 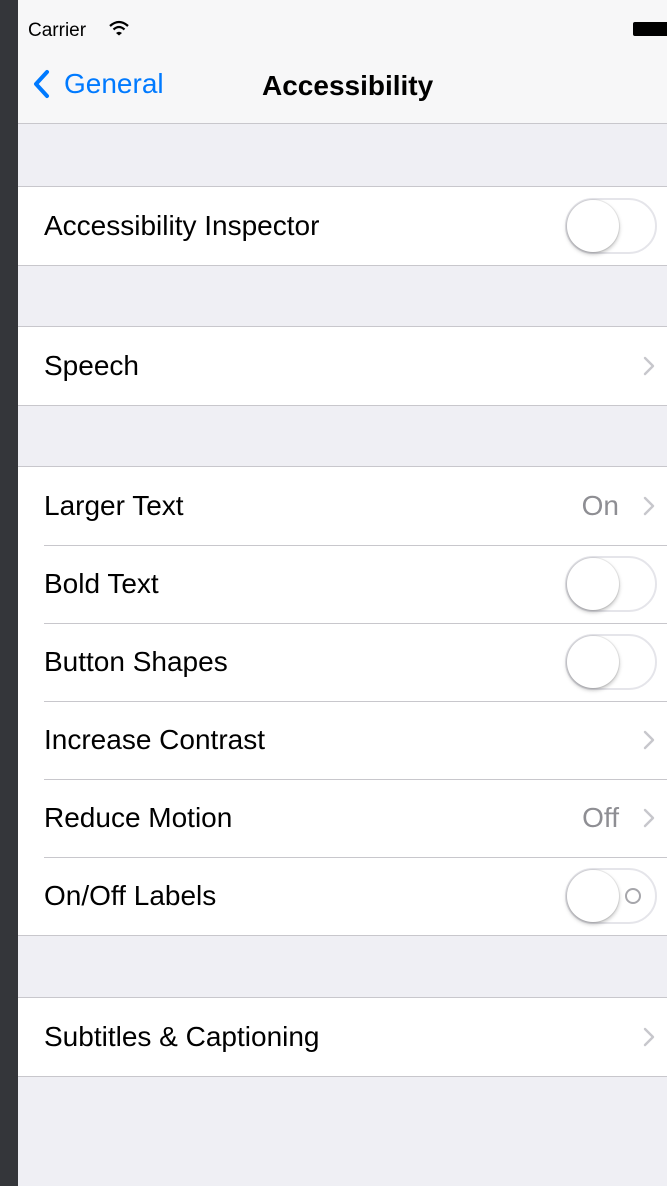 I want to click on settings-group-captioning: Subtitles & Captioning, so click(x=342, y=1037).